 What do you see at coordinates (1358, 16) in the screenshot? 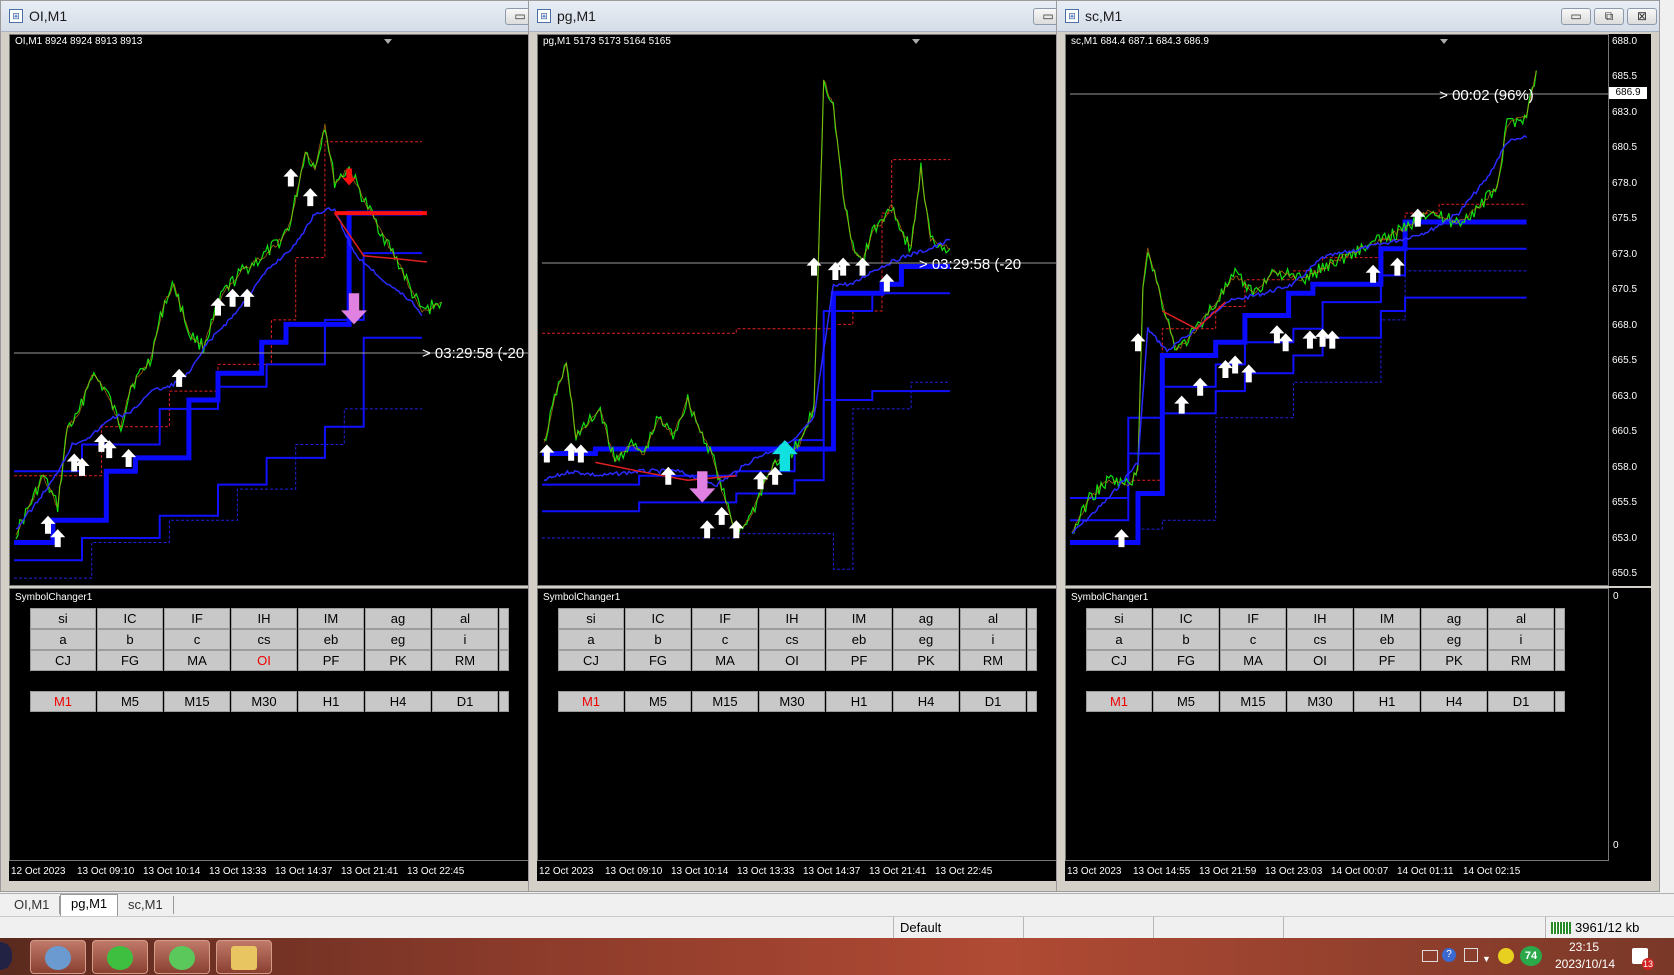
I see `window-title-bar: ⊞ sc,M1 ▭ ⧉ ⊠` at bounding box center [1358, 16].